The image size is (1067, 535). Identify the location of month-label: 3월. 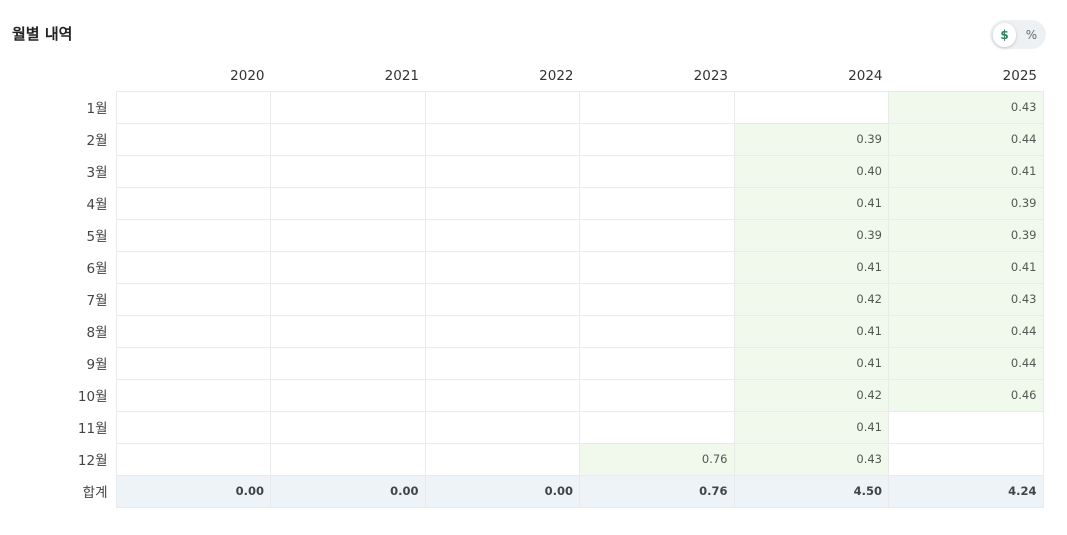
(97, 173).